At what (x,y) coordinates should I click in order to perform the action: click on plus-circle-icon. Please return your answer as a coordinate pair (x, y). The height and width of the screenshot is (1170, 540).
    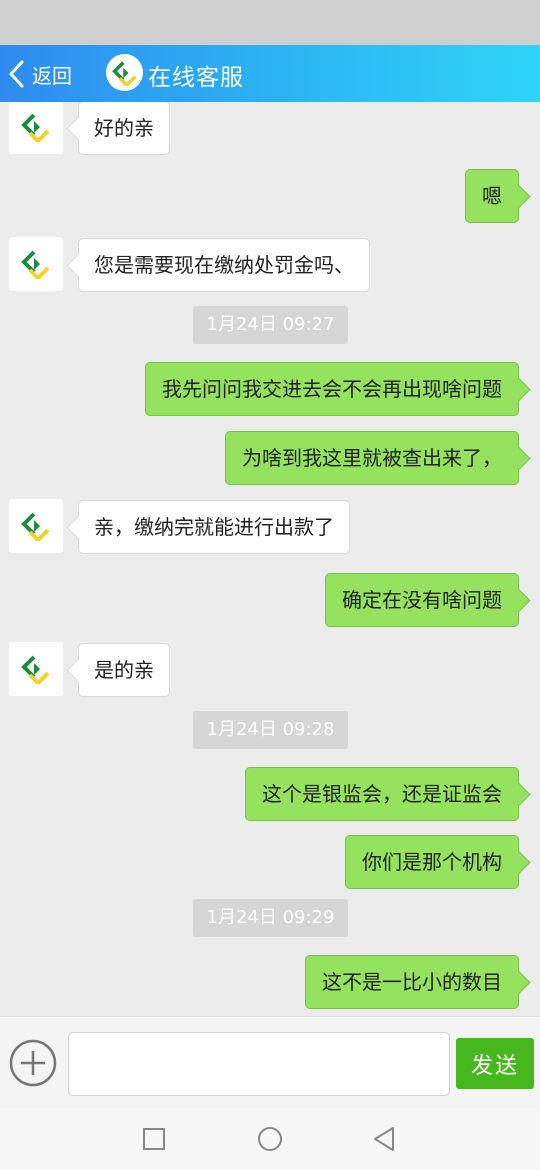
    Looking at the image, I should click on (33, 1063).